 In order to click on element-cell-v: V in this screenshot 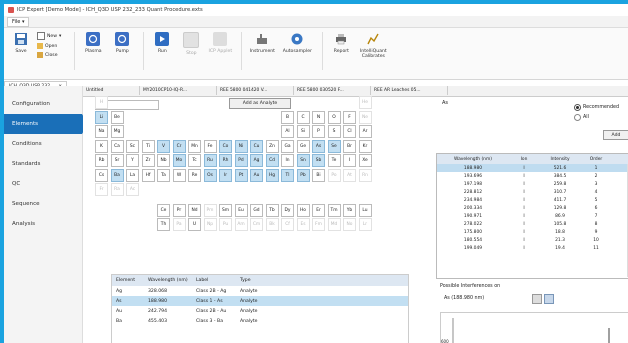, I will do `click(163, 146)`.